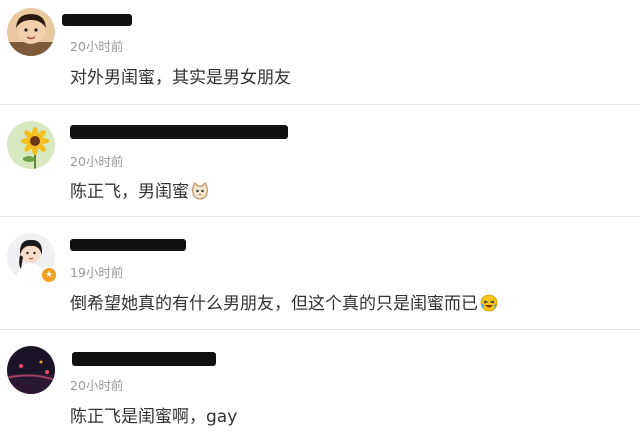  I want to click on comment-text: 倒希望她真的有什么男朋友，但这个真的只是闺蜜而已, so click(284, 303).